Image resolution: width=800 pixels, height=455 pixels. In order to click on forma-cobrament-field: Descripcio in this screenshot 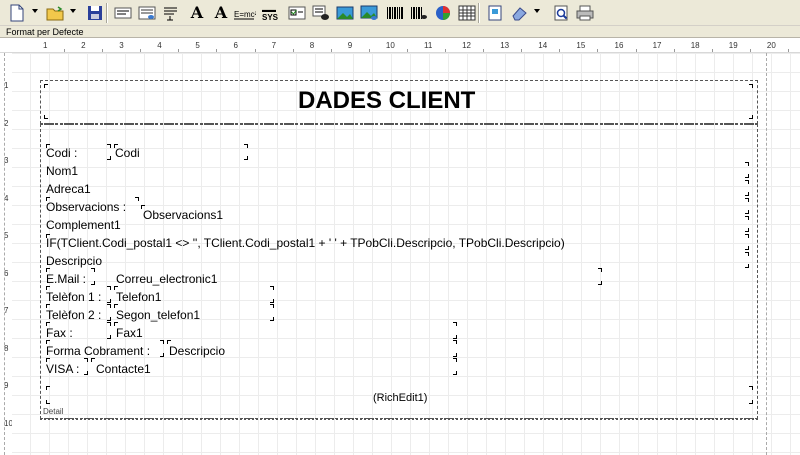, I will do `click(197, 351)`.